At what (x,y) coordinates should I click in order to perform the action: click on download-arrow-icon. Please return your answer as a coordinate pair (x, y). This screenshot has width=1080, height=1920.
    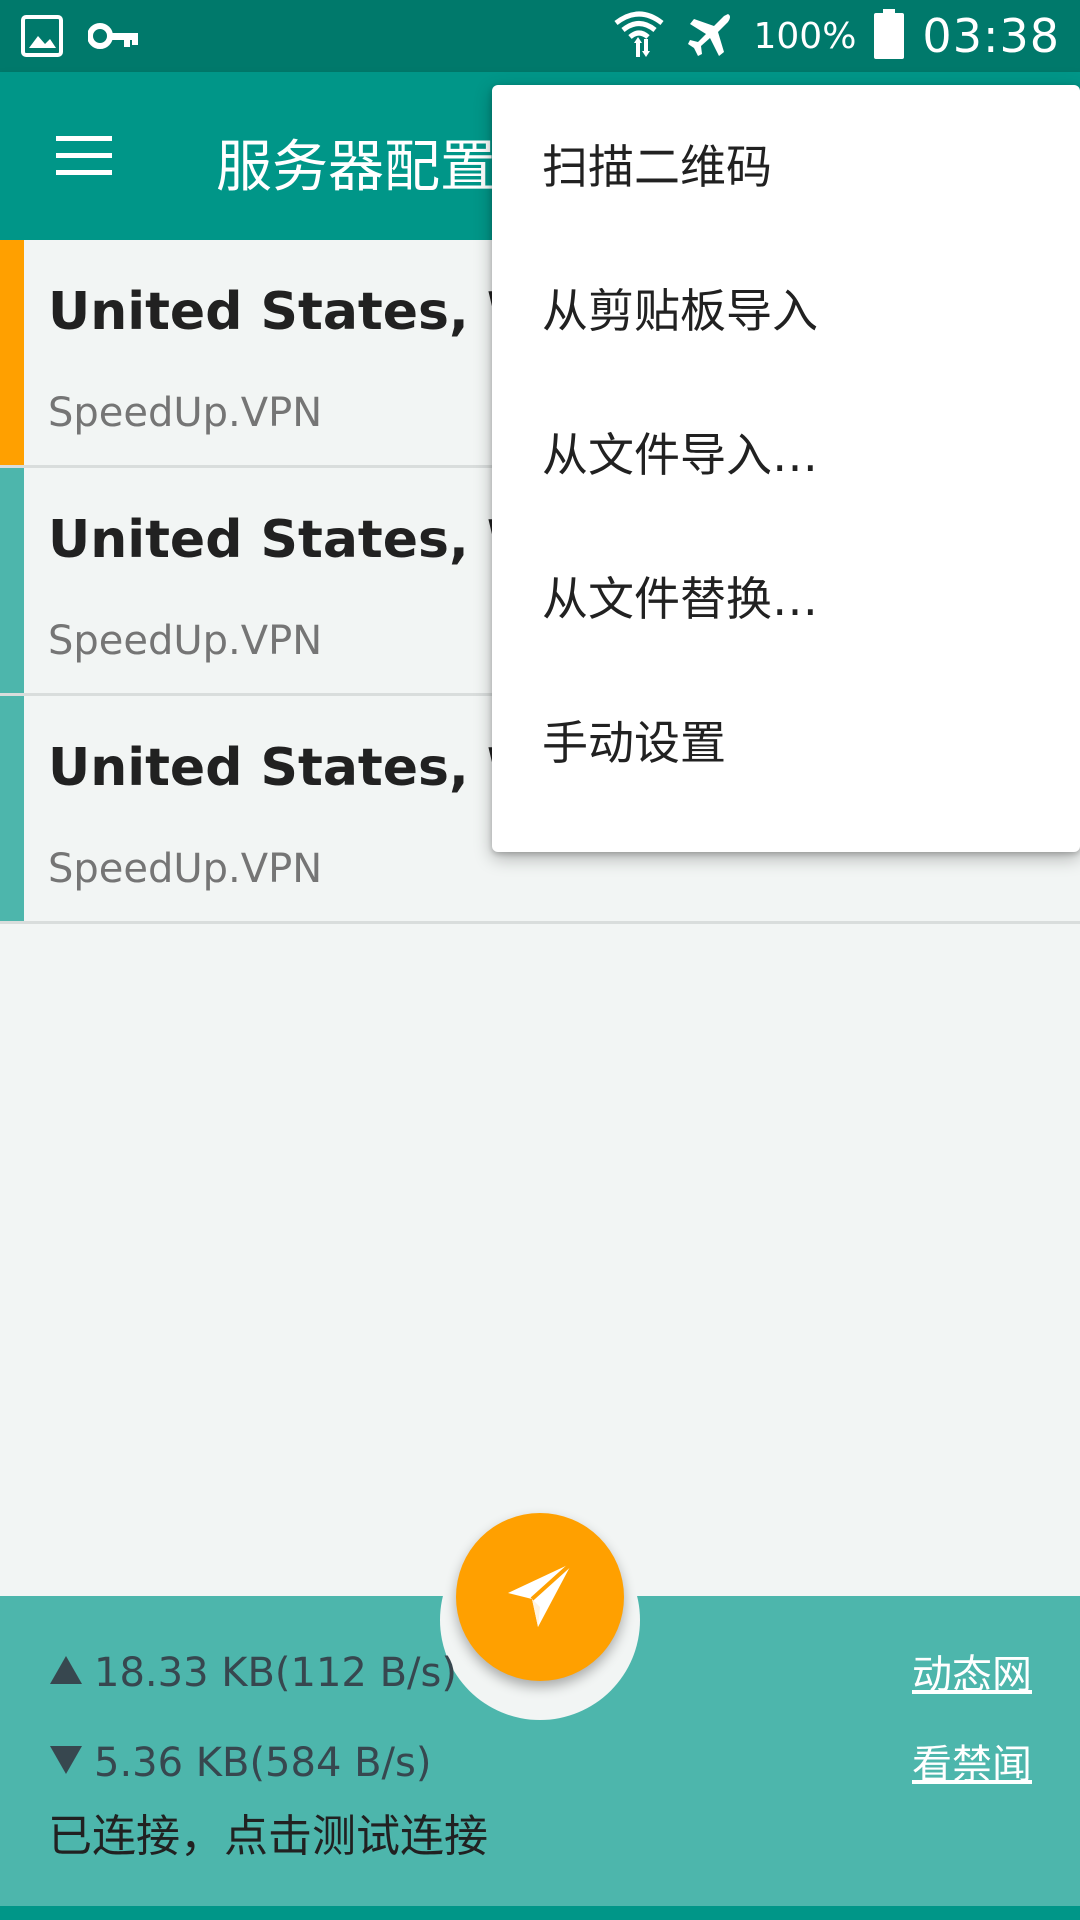
    Looking at the image, I should click on (66, 1763).